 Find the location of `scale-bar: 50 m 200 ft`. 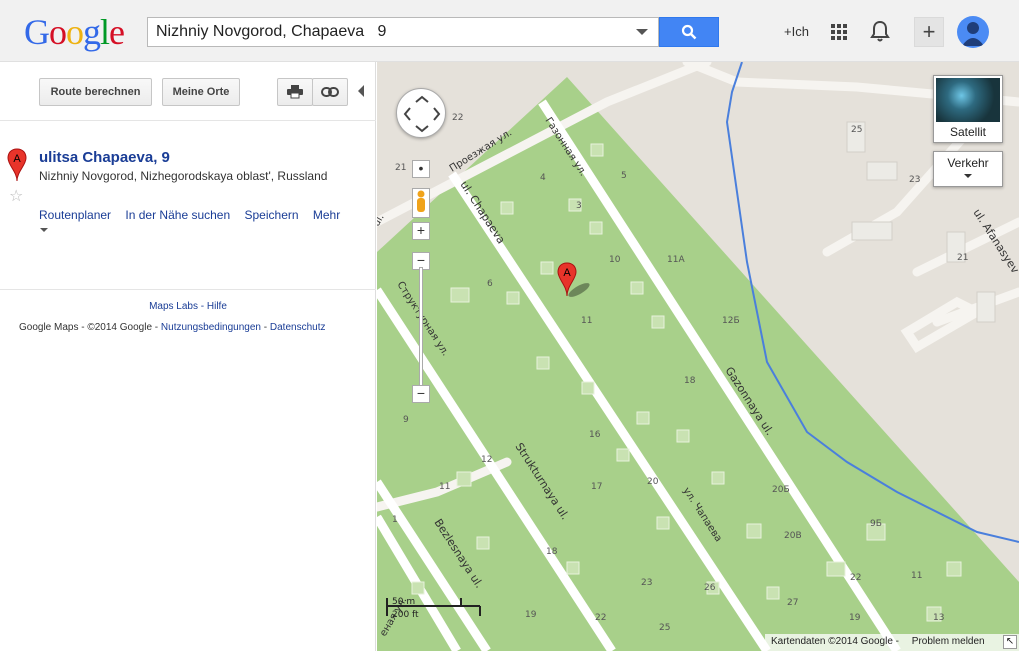

scale-bar: 50 m 200 ft is located at coordinates (434, 608).